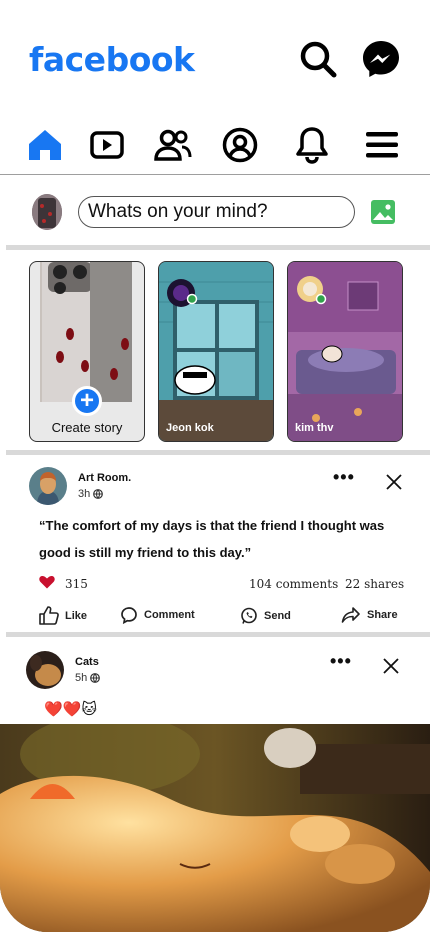  I want to click on share-button: Share, so click(369, 615).